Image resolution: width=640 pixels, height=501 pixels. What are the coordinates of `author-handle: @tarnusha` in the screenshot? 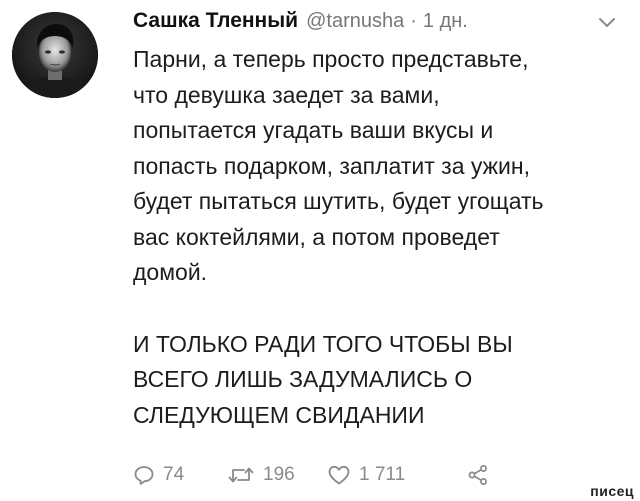 It's located at (355, 21).